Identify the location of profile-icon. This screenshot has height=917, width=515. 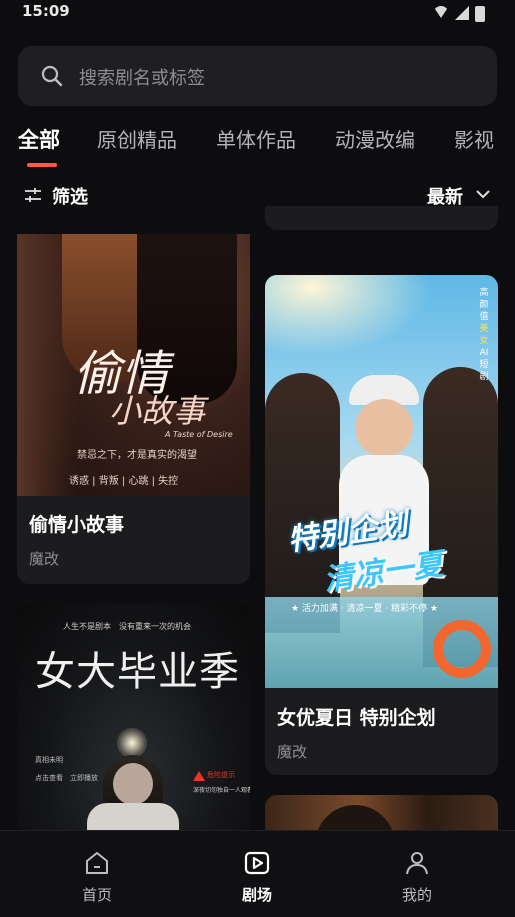
(417, 863).